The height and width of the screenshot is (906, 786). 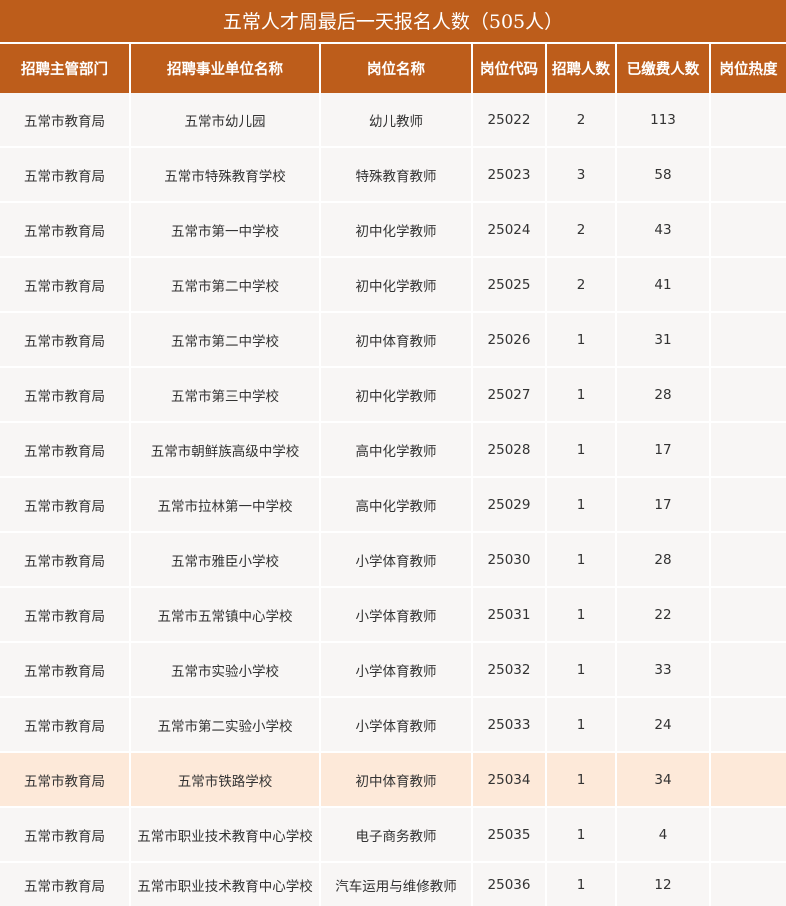 What do you see at coordinates (396, 68) in the screenshot?
I see `col-header-position: 岗位名称` at bounding box center [396, 68].